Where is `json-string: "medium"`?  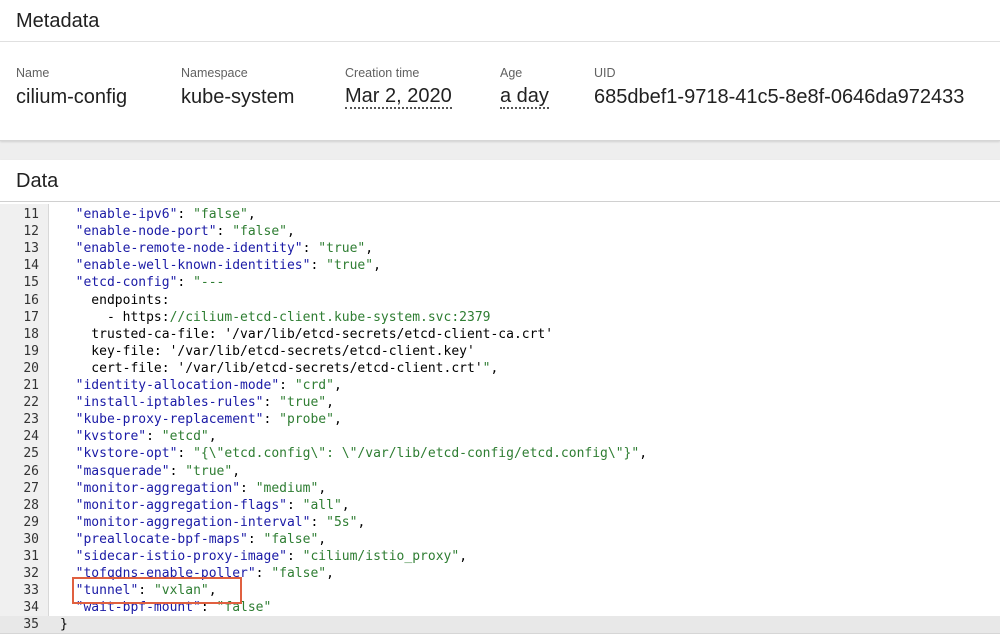 json-string: "medium" is located at coordinates (287, 488).